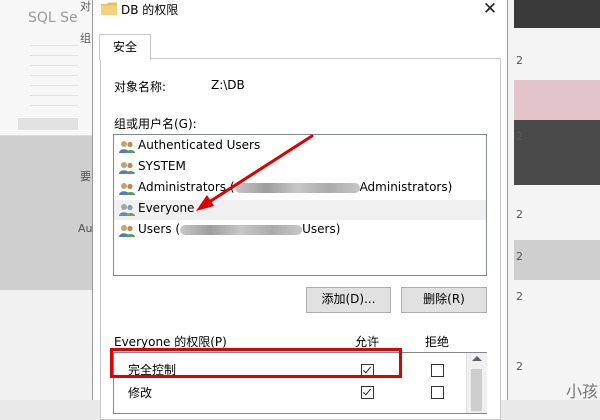 This screenshot has width=600, height=420. I want to click on allow-modify-checkbox, so click(367, 392).